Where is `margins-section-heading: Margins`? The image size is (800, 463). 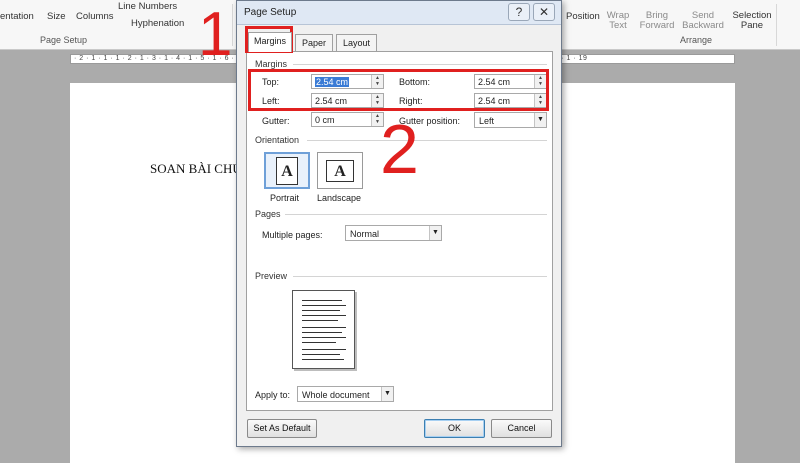
margins-section-heading: Margins is located at coordinates (271, 64).